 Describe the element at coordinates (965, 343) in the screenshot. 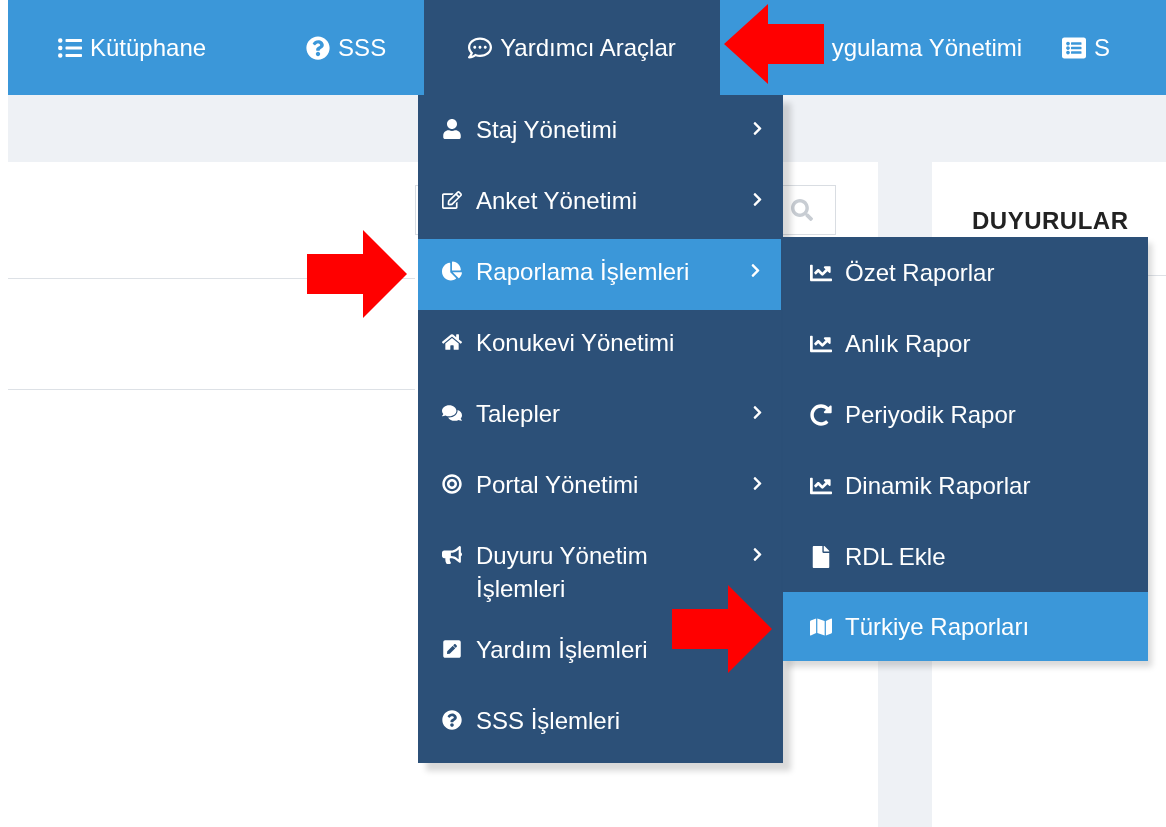

I see `submenu-item: Anlık Rapor` at that location.